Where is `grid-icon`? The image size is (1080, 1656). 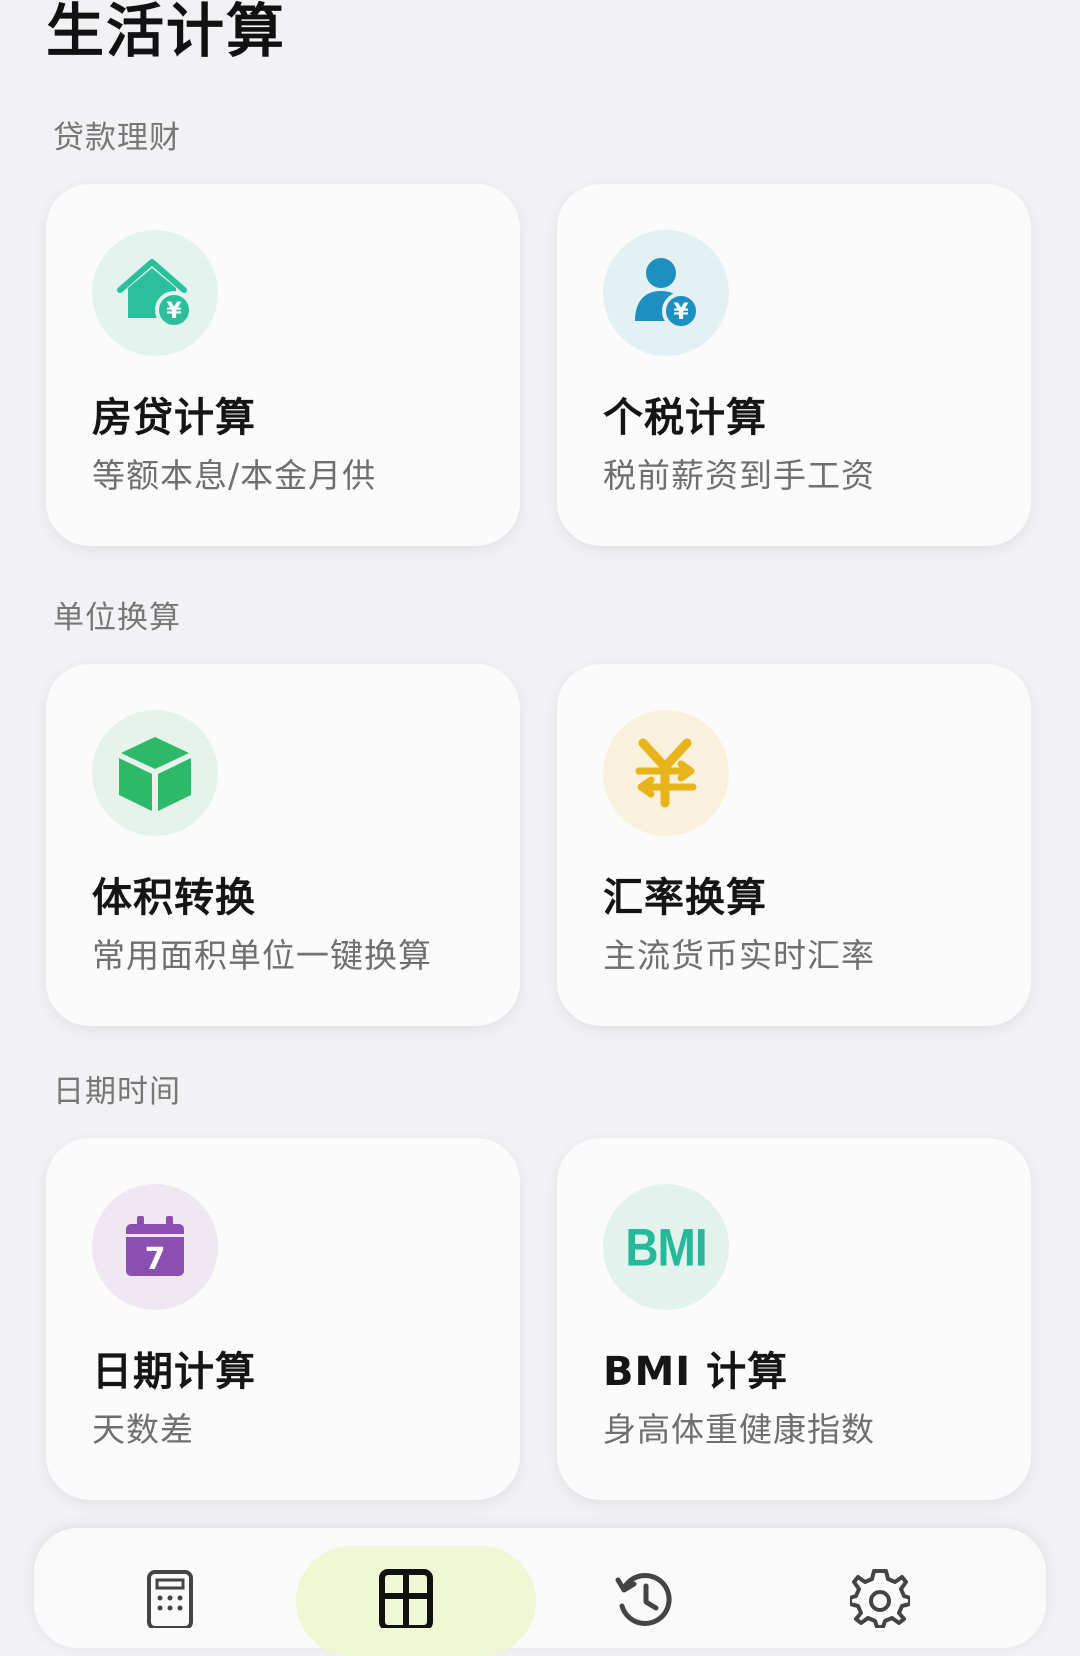
grid-icon is located at coordinates (406, 1598).